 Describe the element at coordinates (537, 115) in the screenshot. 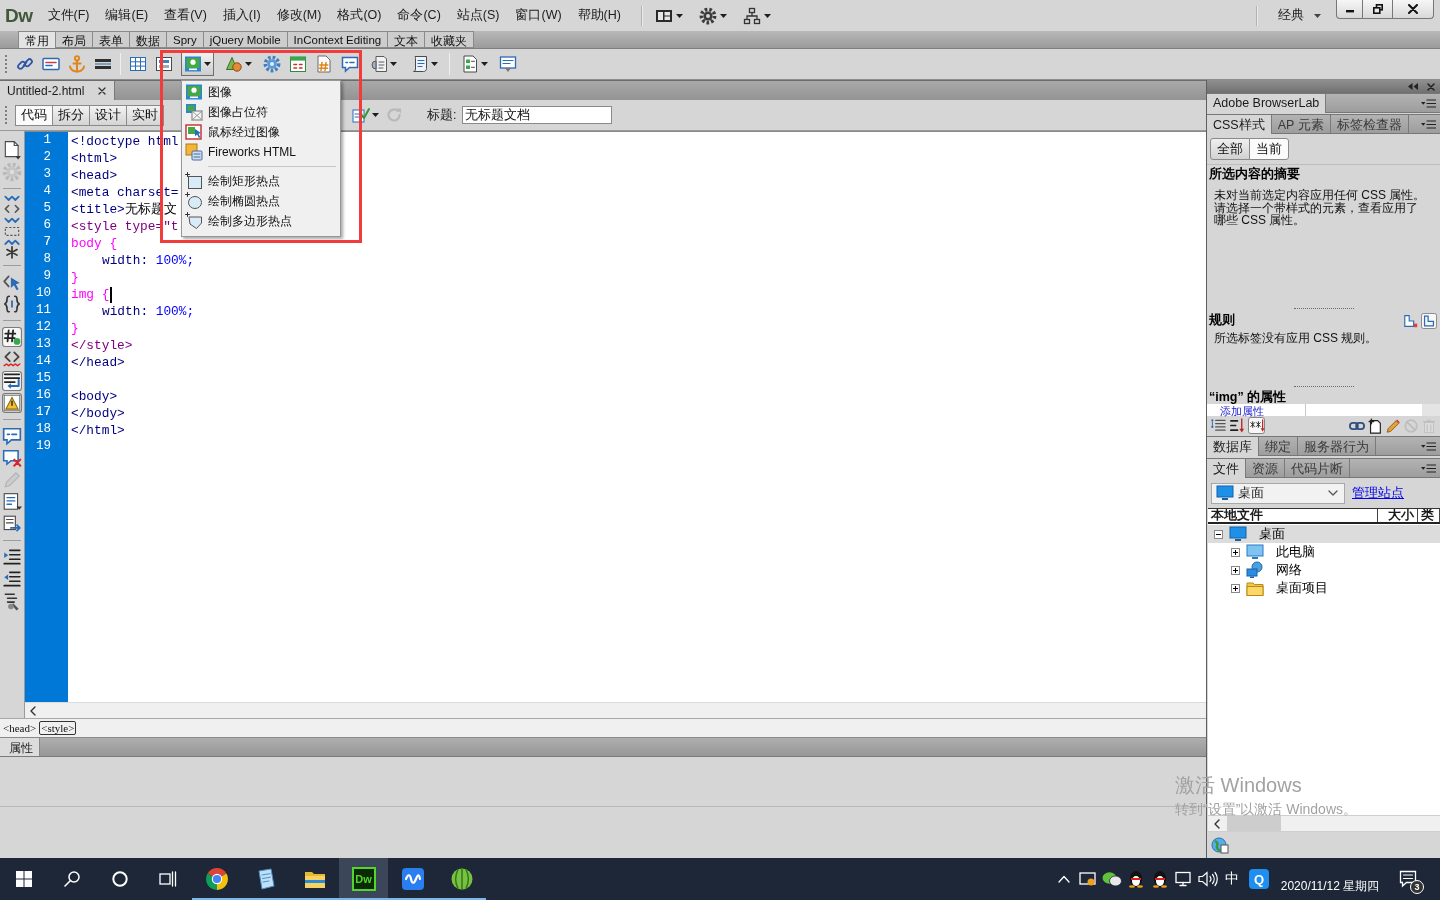

I see `title-input: 无标题文档` at that location.